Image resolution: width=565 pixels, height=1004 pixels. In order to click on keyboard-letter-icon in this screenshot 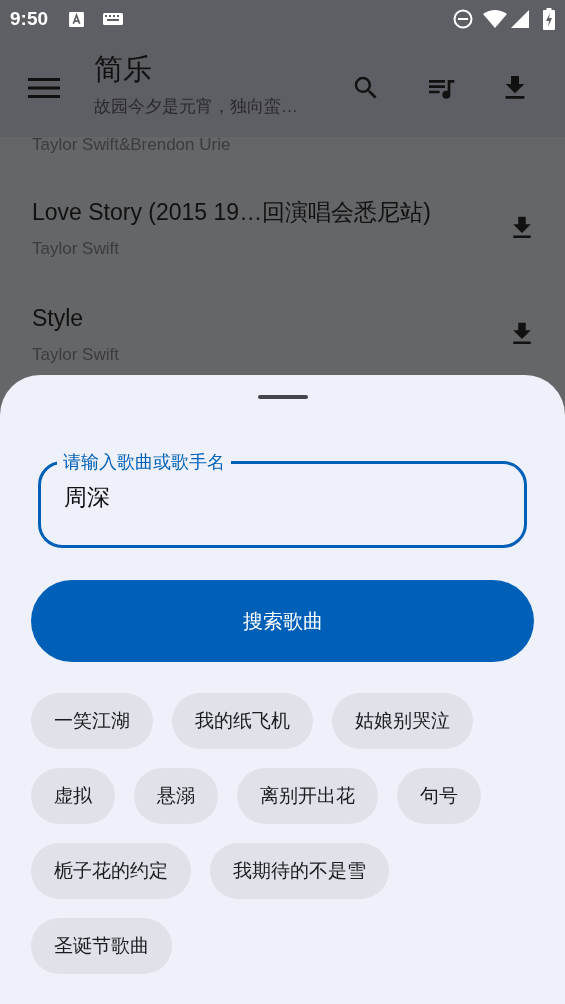, I will do `click(77, 19)`.